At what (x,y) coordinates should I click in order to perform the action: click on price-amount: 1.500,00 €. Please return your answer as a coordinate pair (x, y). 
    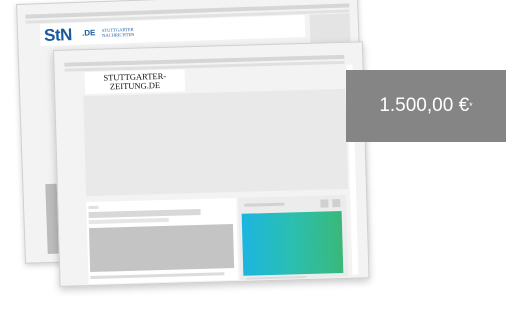
    Looking at the image, I should click on (424, 105).